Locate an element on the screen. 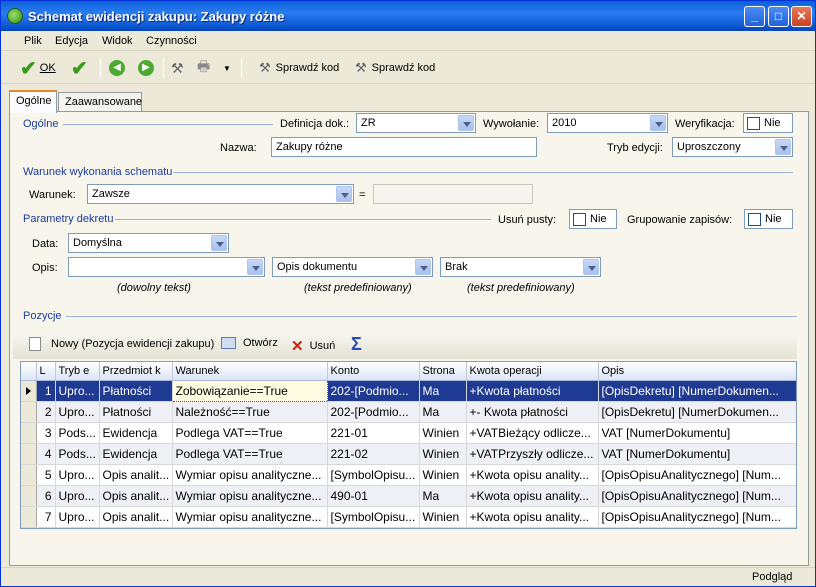 Image resolution: width=816 pixels, height=587 pixels. table-cell: 5 is located at coordinates (46, 475).